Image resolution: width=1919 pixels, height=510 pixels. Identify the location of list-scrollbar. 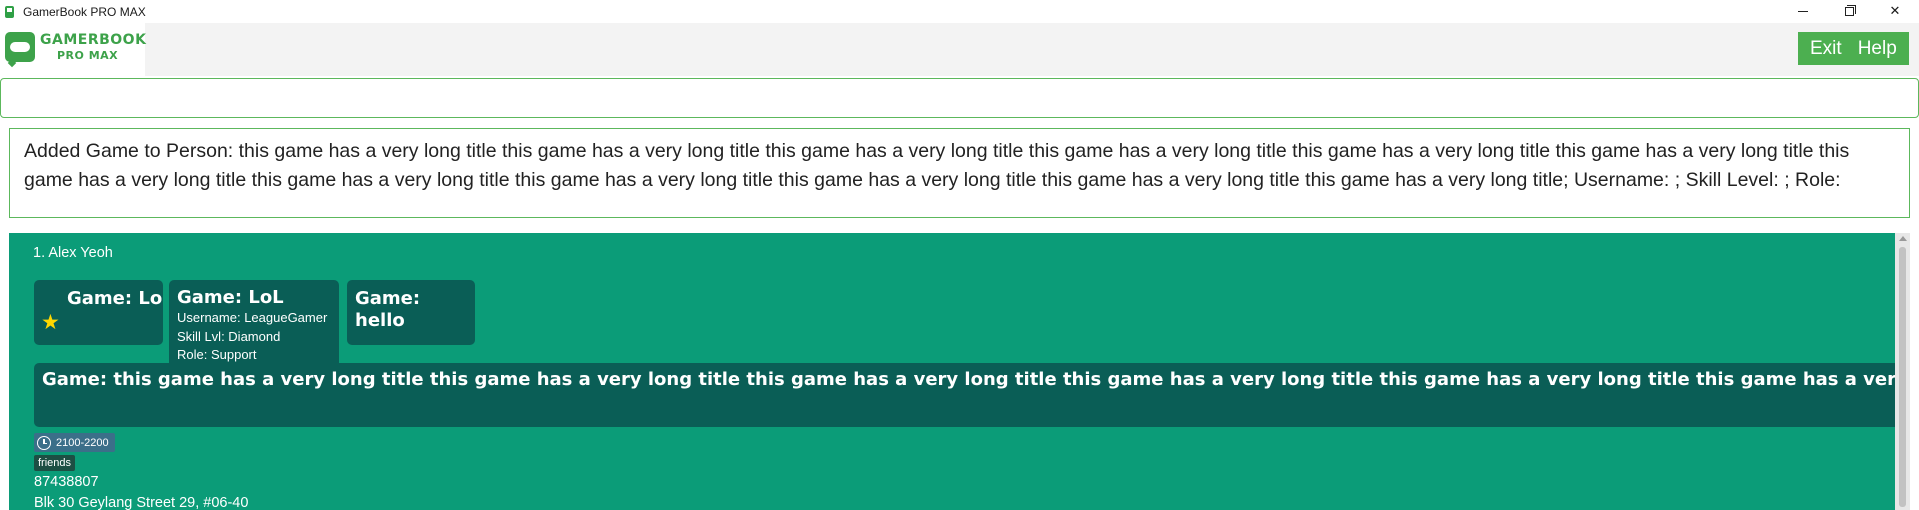
(1902, 371).